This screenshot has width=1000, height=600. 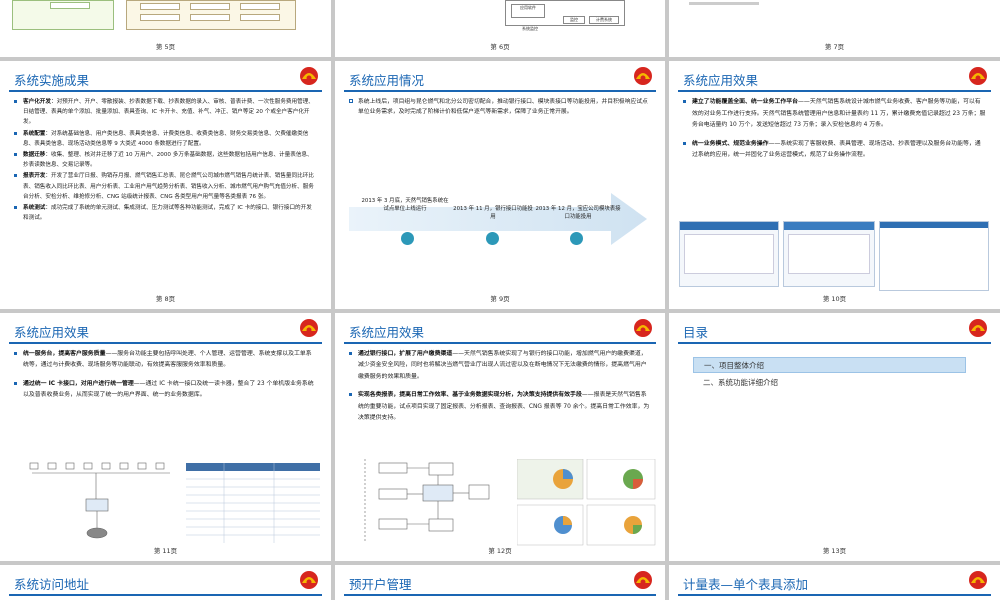 What do you see at coordinates (834, 551) in the screenshot?
I see `page-number: 第 13页` at bounding box center [834, 551].